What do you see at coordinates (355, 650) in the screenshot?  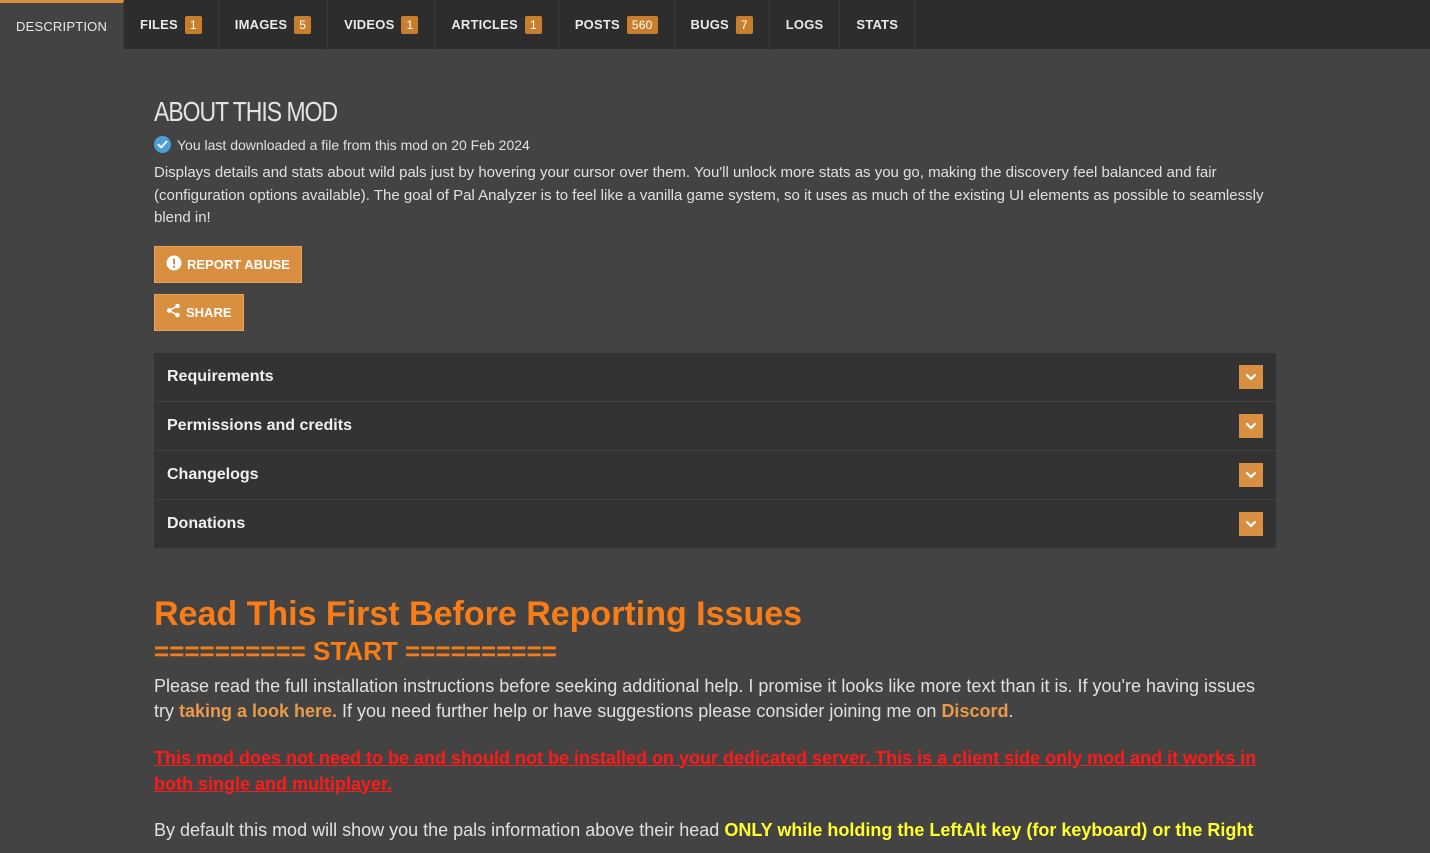 I see `start-marker: ========== START ==========` at bounding box center [355, 650].